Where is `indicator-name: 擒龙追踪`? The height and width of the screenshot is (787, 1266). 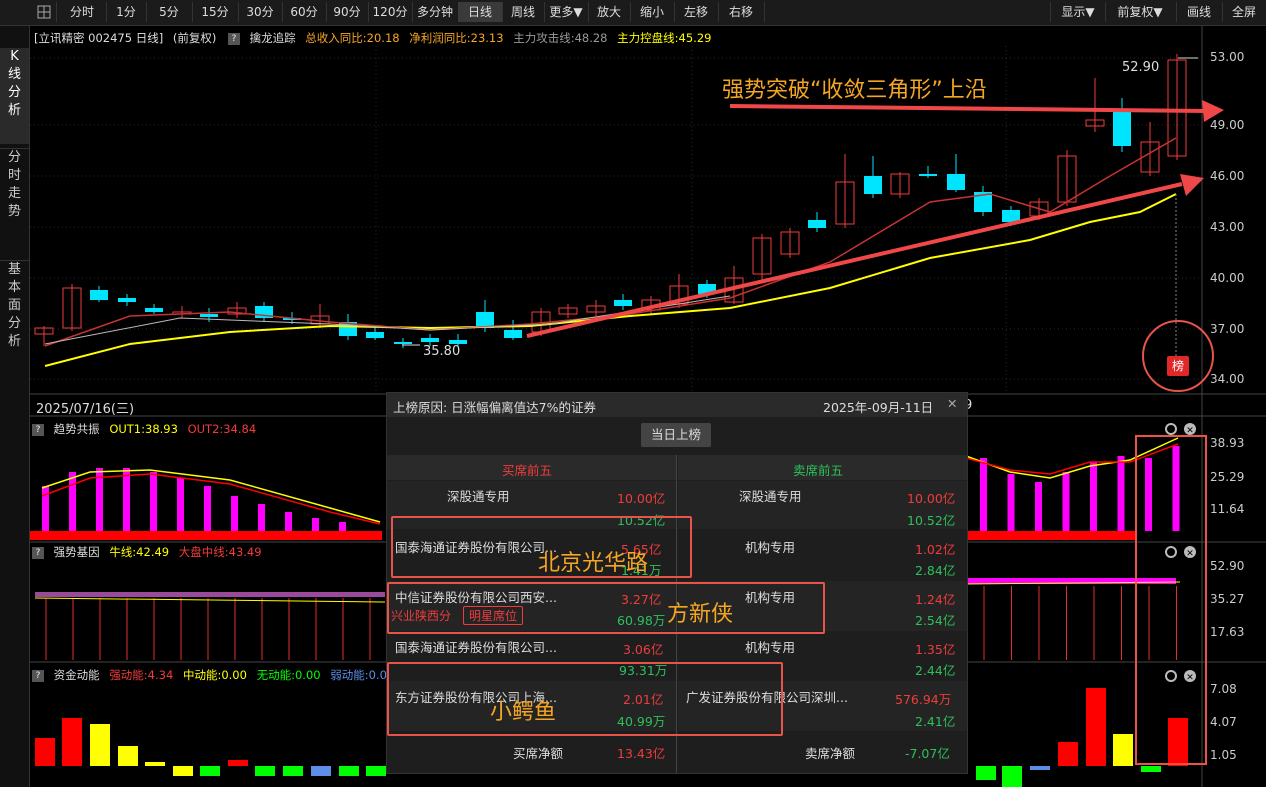
indicator-name: 擒龙追踪 is located at coordinates (272, 38).